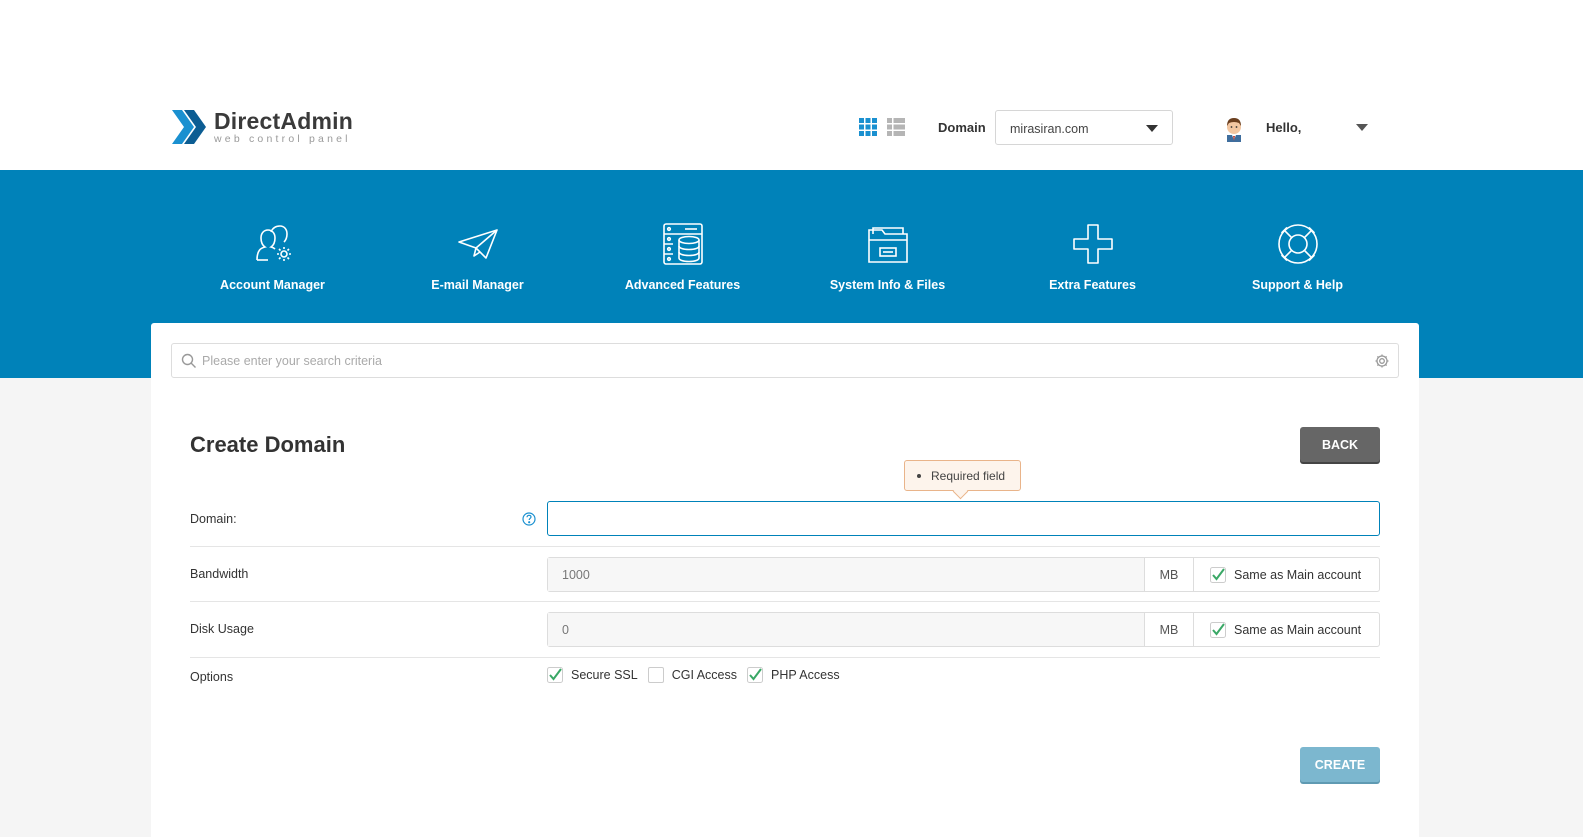 This screenshot has width=1583, height=837. What do you see at coordinates (1298, 629) in the screenshot?
I see `disk-same-label: Same as Main account` at bounding box center [1298, 629].